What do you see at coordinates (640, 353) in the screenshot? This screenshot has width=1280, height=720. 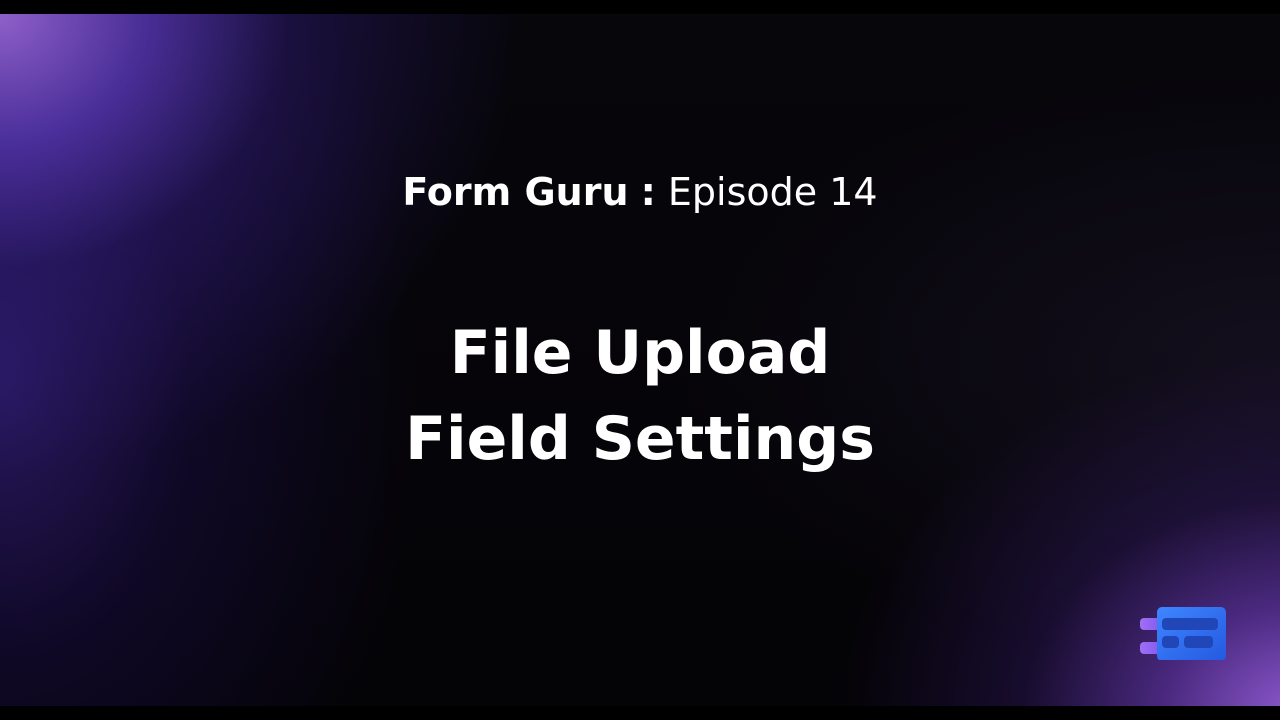 I see `title-line-1: File Upload` at bounding box center [640, 353].